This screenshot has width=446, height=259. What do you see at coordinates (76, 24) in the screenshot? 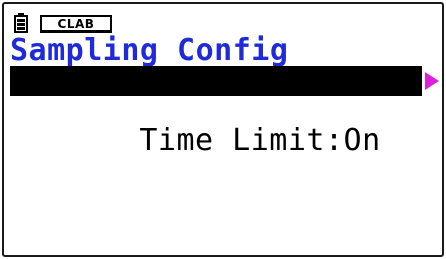
I see `mode-badge: CLAB` at bounding box center [76, 24].